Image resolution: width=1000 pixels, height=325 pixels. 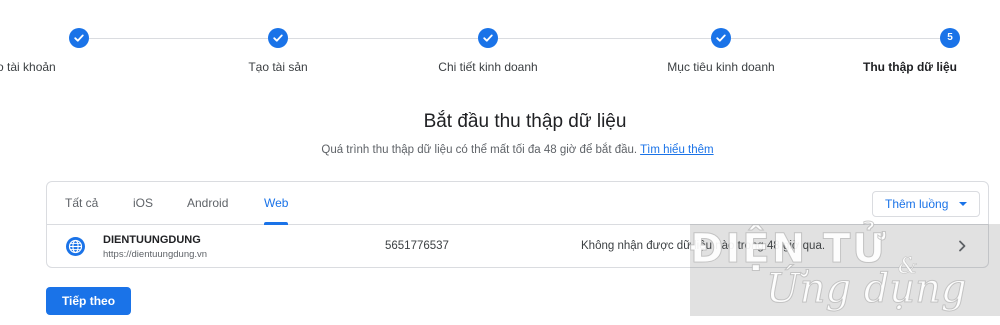 I want to click on stream-url: https://dientuungdung.vn, so click(x=155, y=254).